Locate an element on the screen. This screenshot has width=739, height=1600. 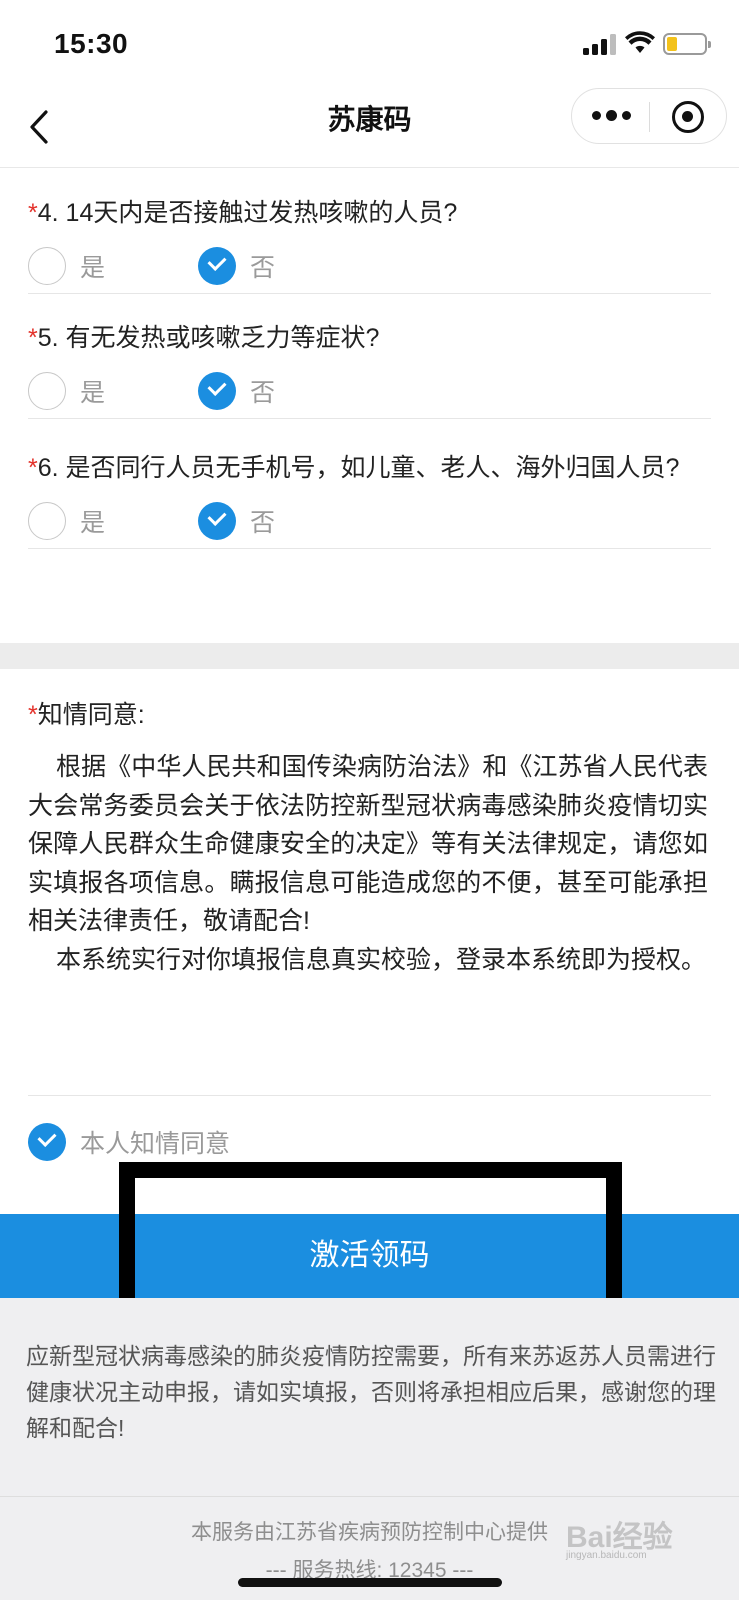
question-text: *5. 有无发热或咳嗽乏力等症状? is located at coordinates (369, 338).